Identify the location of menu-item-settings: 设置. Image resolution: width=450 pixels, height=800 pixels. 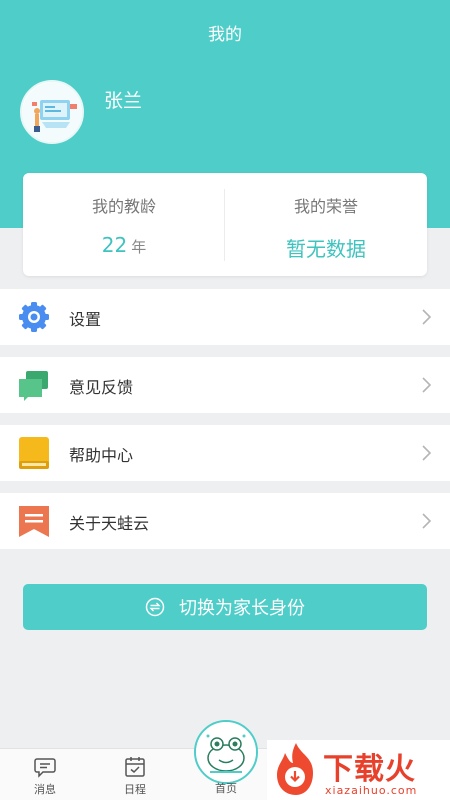
(225, 317).